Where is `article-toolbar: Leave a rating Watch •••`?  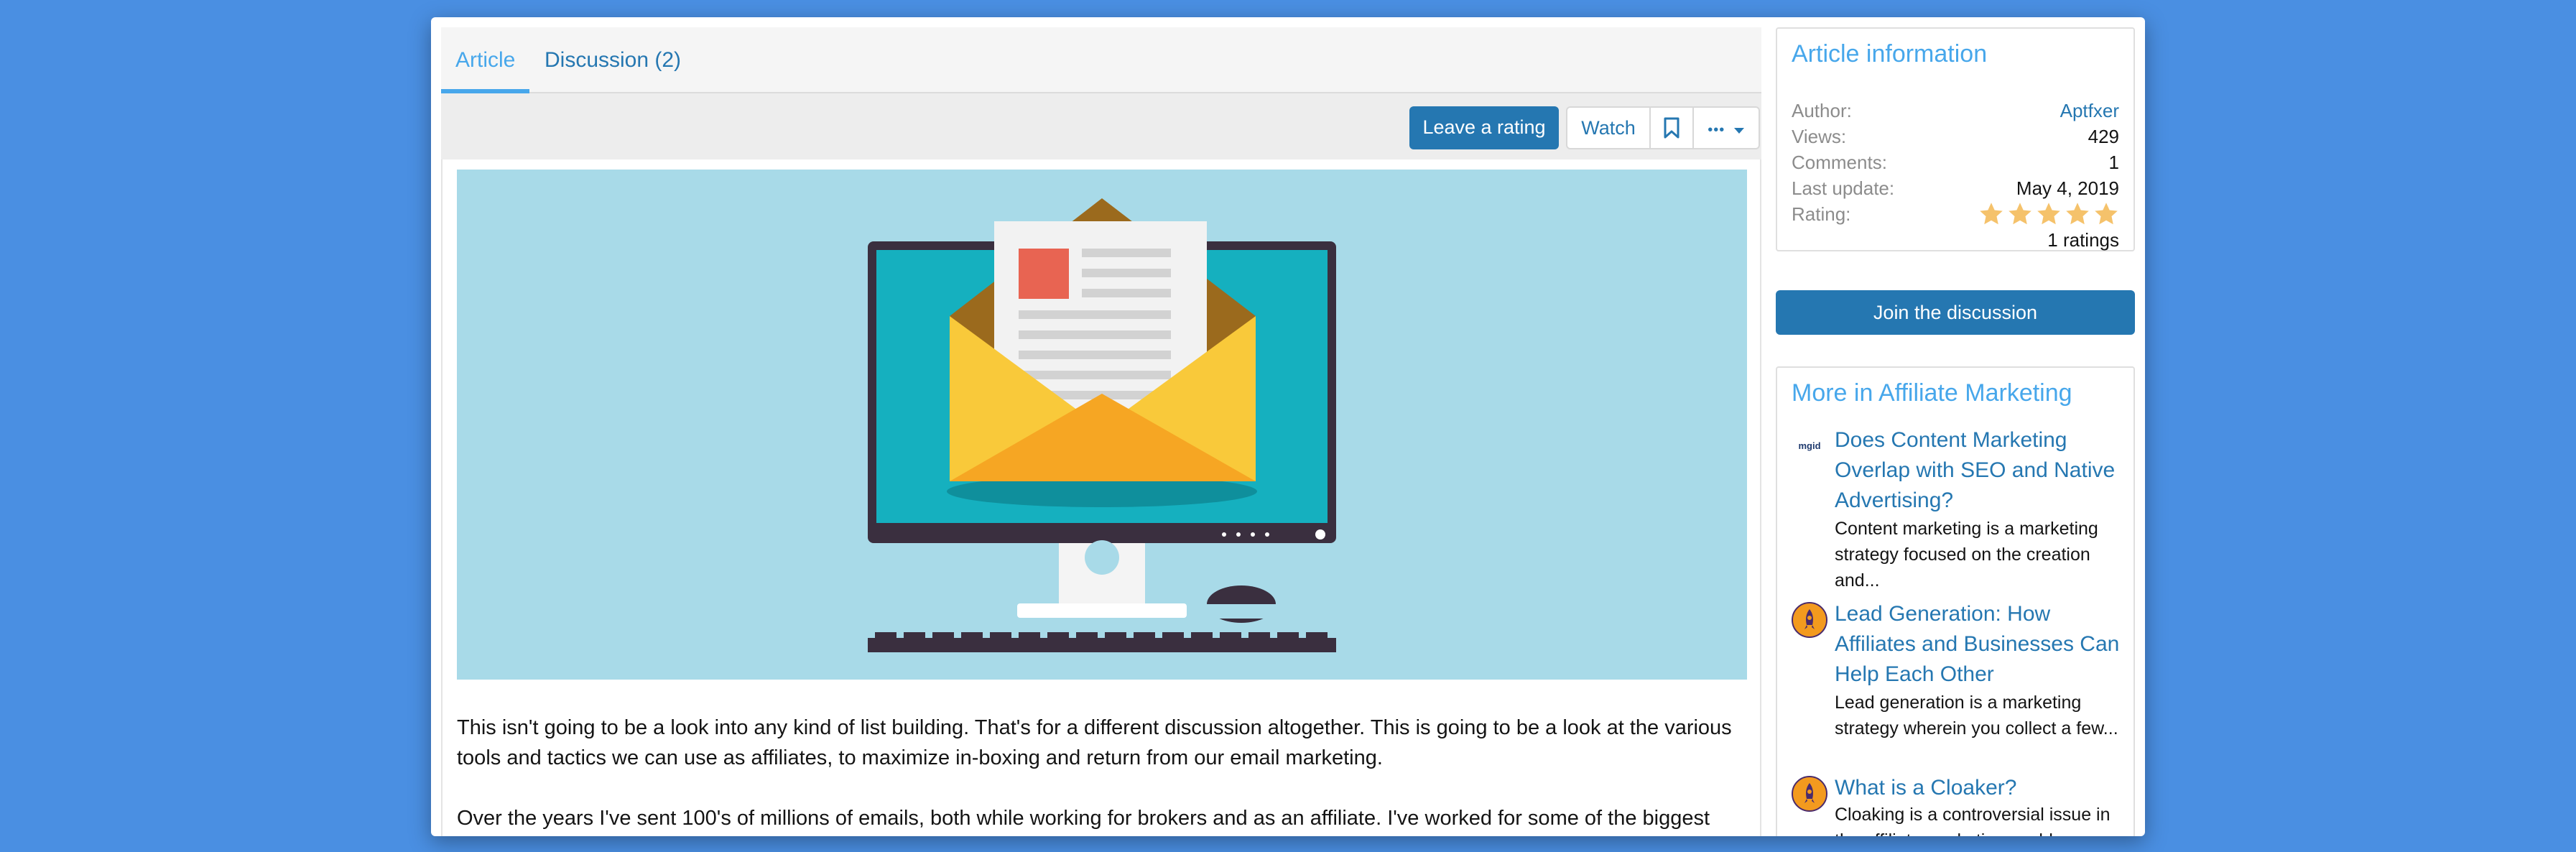 article-toolbar: Leave a rating Watch ••• is located at coordinates (1101, 126).